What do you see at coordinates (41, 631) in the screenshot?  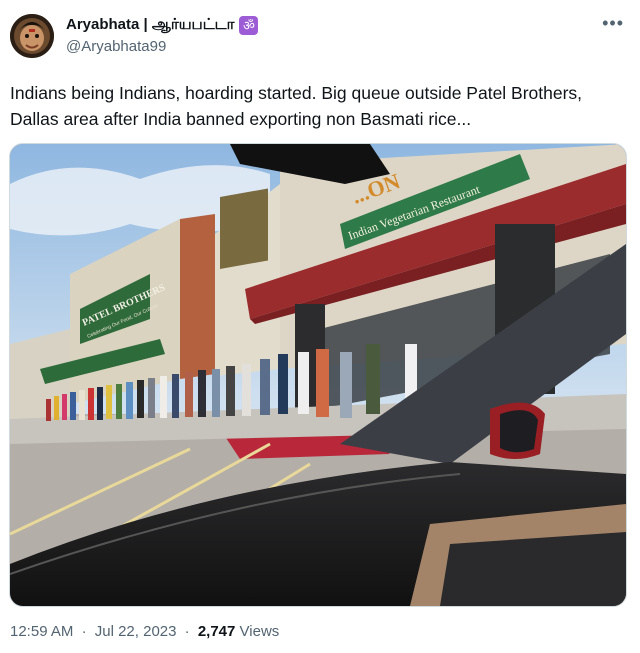 I see `tweet-time: 12:59 AM` at bounding box center [41, 631].